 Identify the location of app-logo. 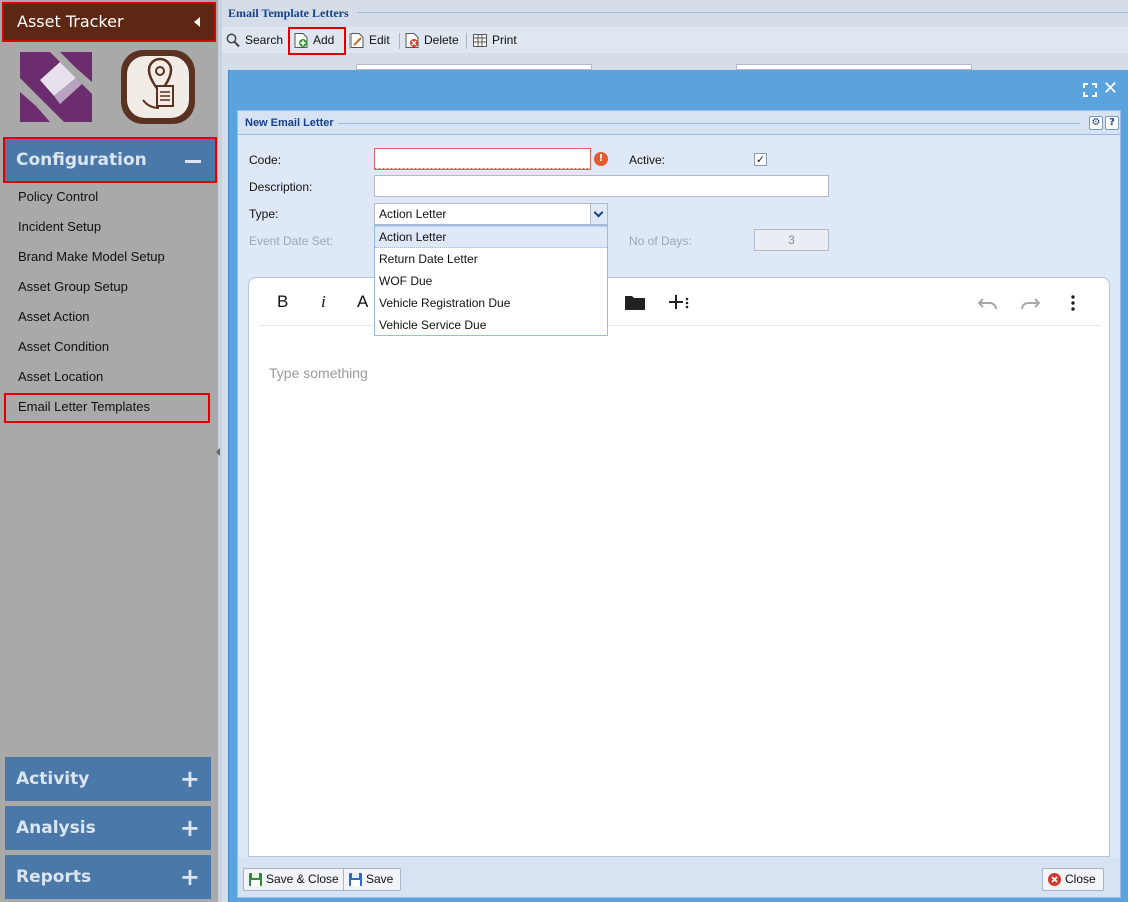
(158, 87).